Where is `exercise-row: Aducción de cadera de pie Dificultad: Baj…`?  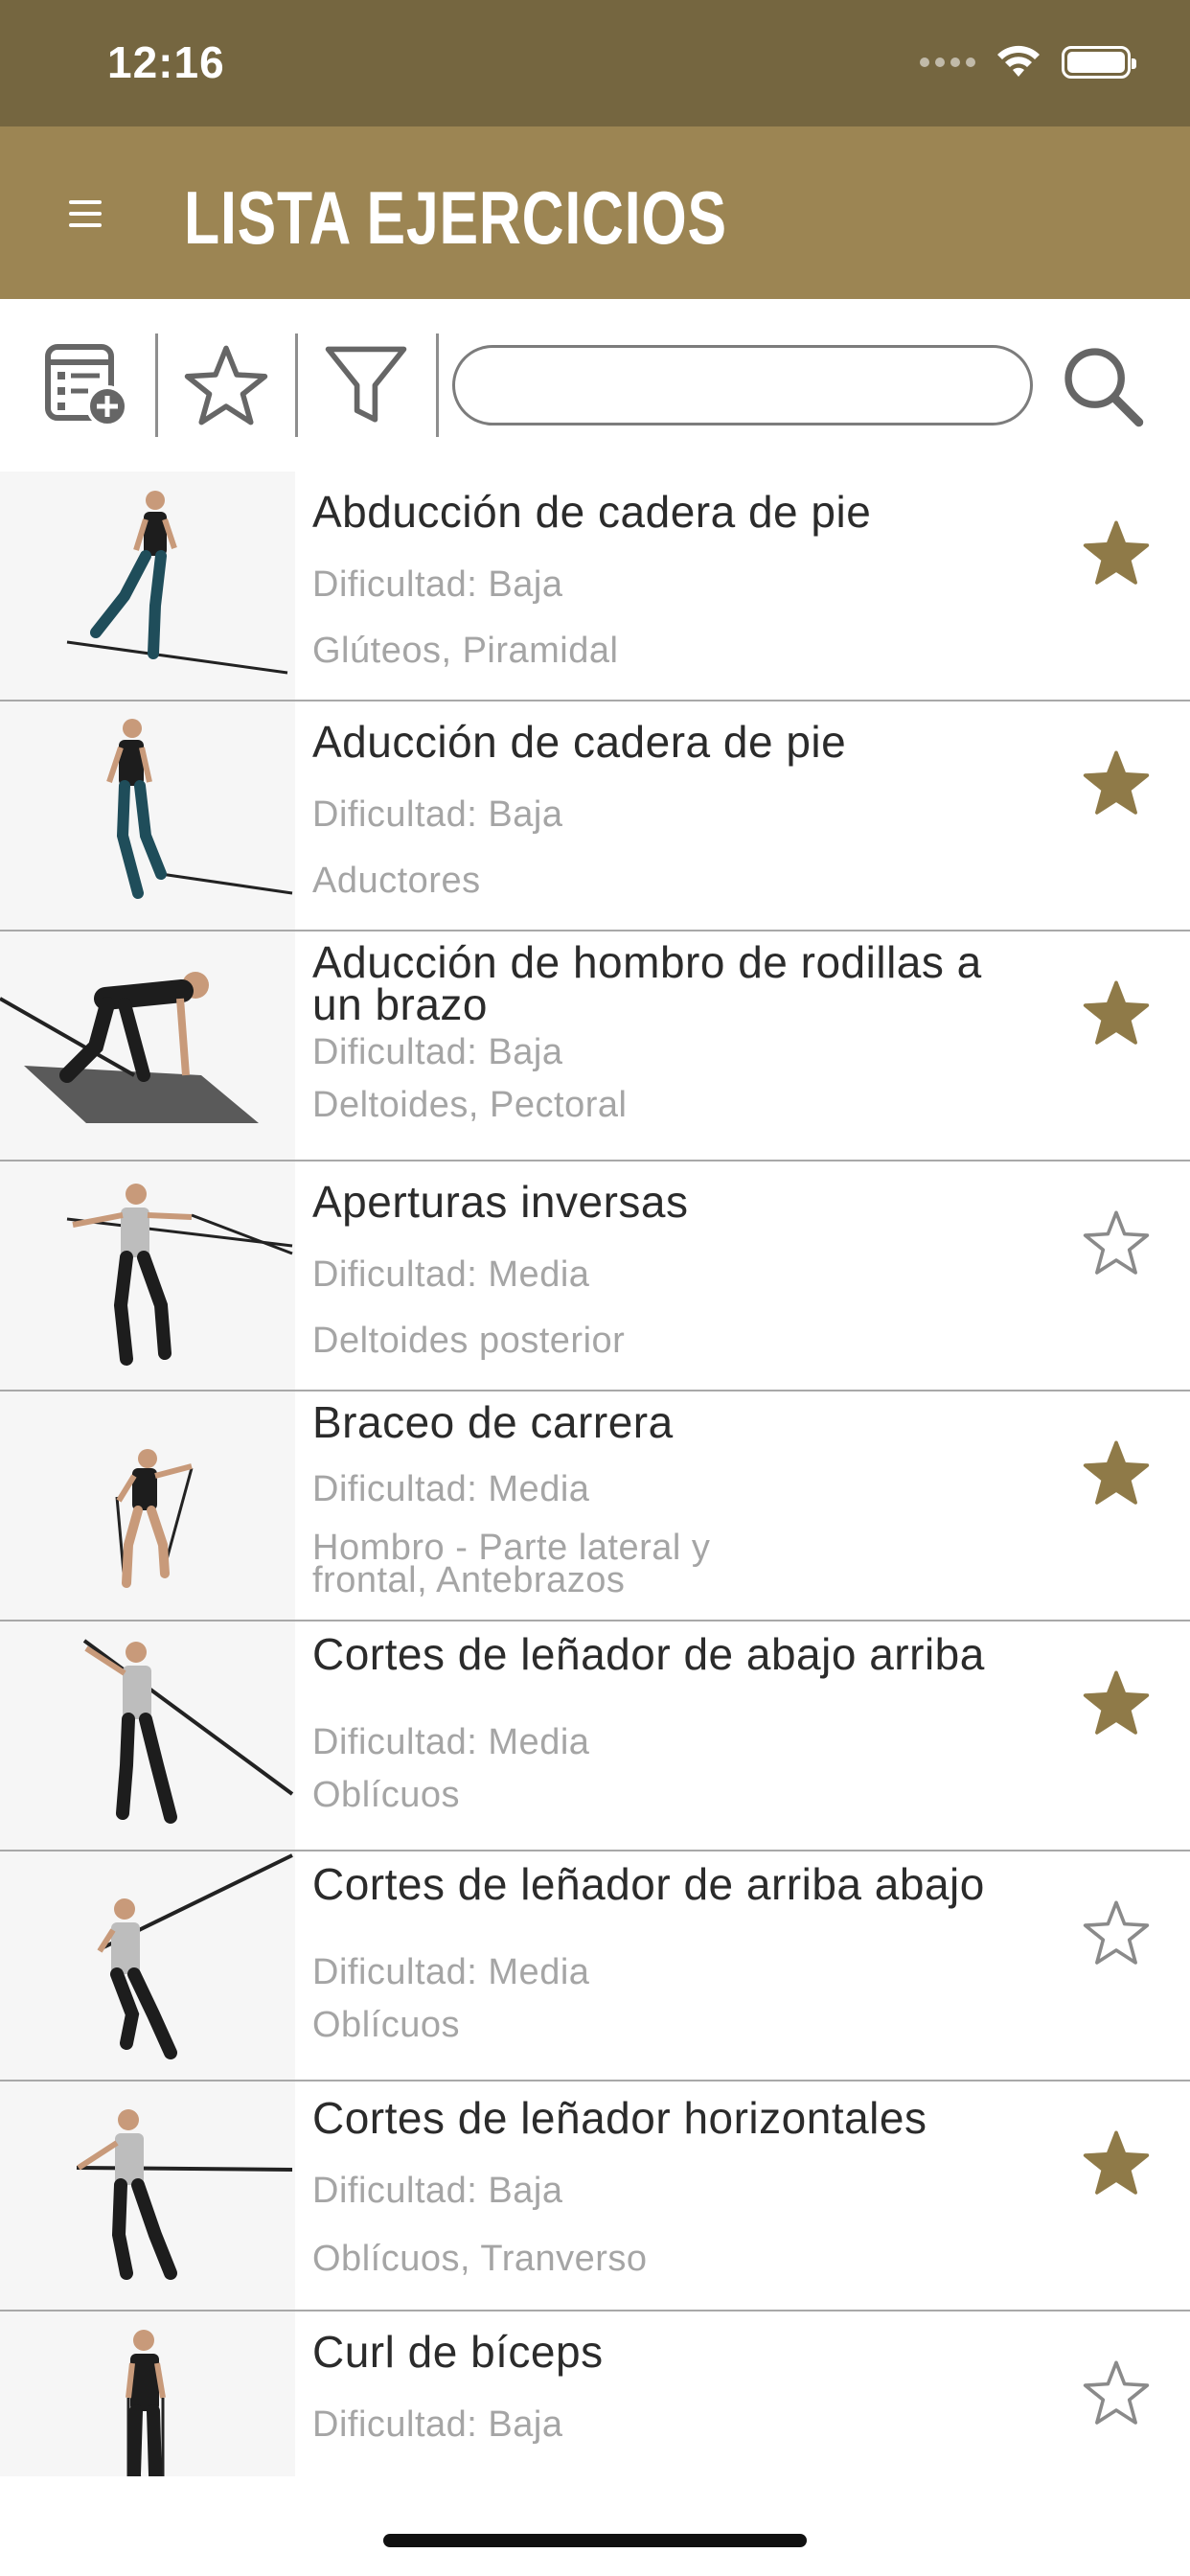
exercise-row: Aducción de cadera de pie Dificultad: Baj… is located at coordinates (595, 817).